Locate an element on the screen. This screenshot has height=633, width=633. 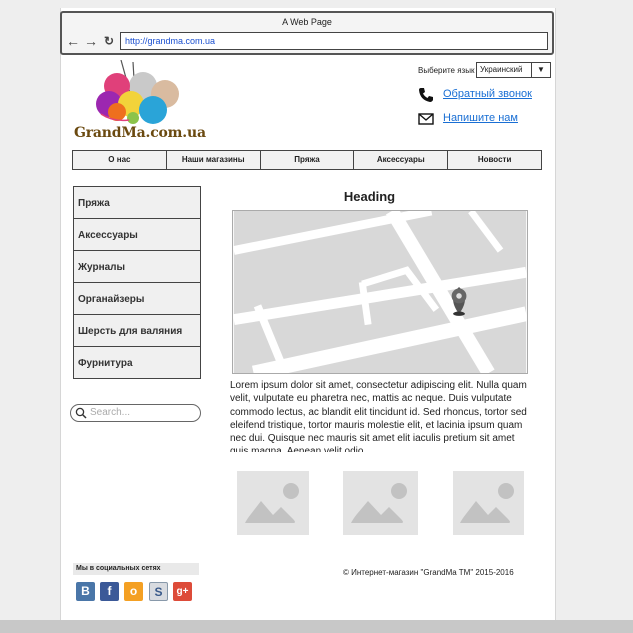
language-select-value: Украинский is located at coordinates (501, 69).